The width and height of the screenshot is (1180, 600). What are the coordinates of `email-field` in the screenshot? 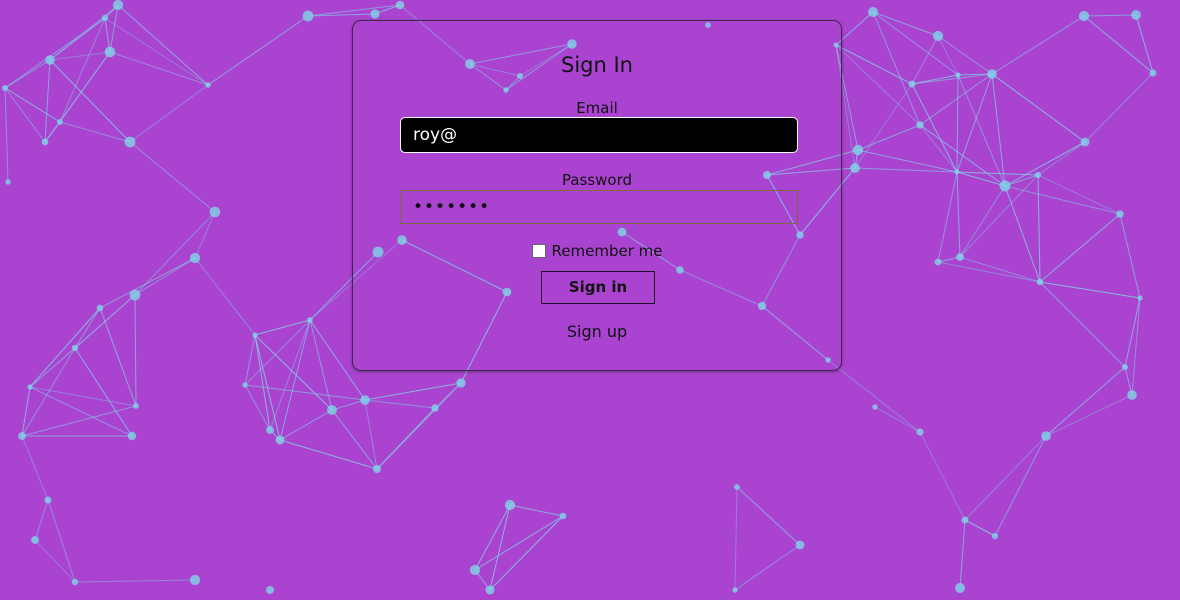 It's located at (599, 135).